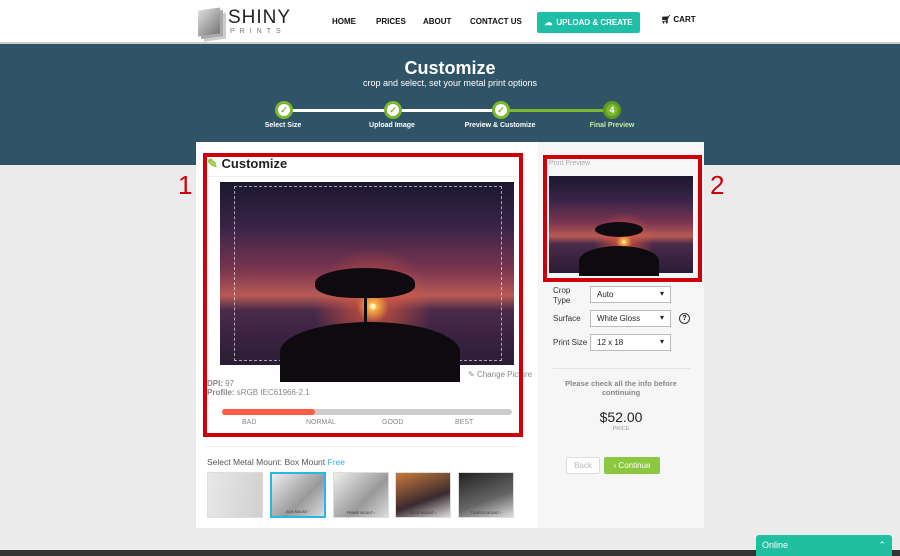  I want to click on surface-label: Surface, so click(567, 318).